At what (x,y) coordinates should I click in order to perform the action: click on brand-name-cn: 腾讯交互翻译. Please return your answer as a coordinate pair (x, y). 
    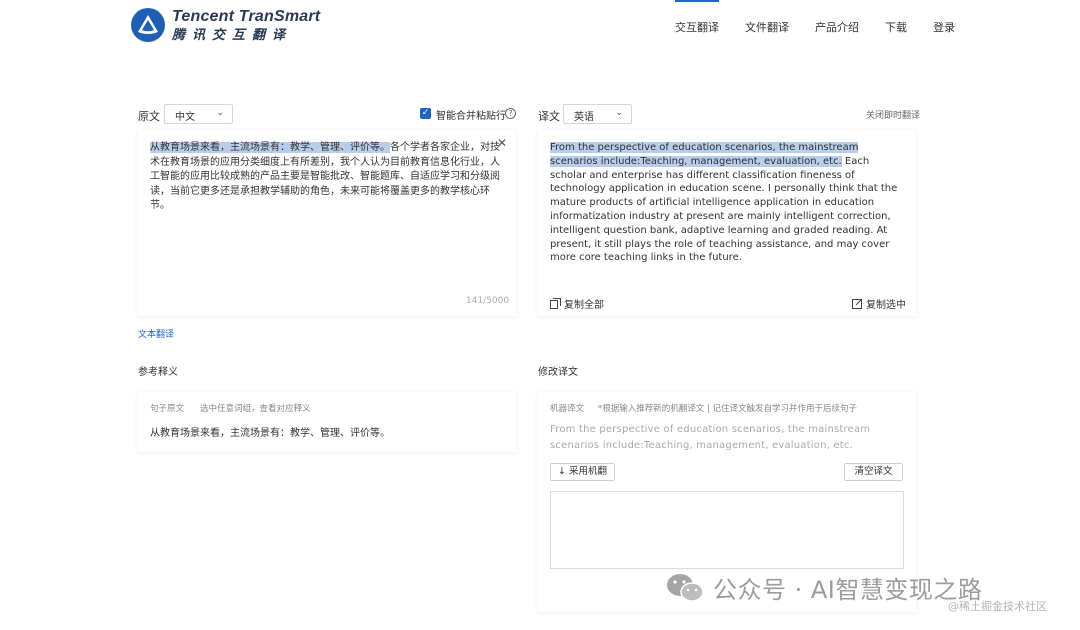
    Looking at the image, I should click on (232, 35).